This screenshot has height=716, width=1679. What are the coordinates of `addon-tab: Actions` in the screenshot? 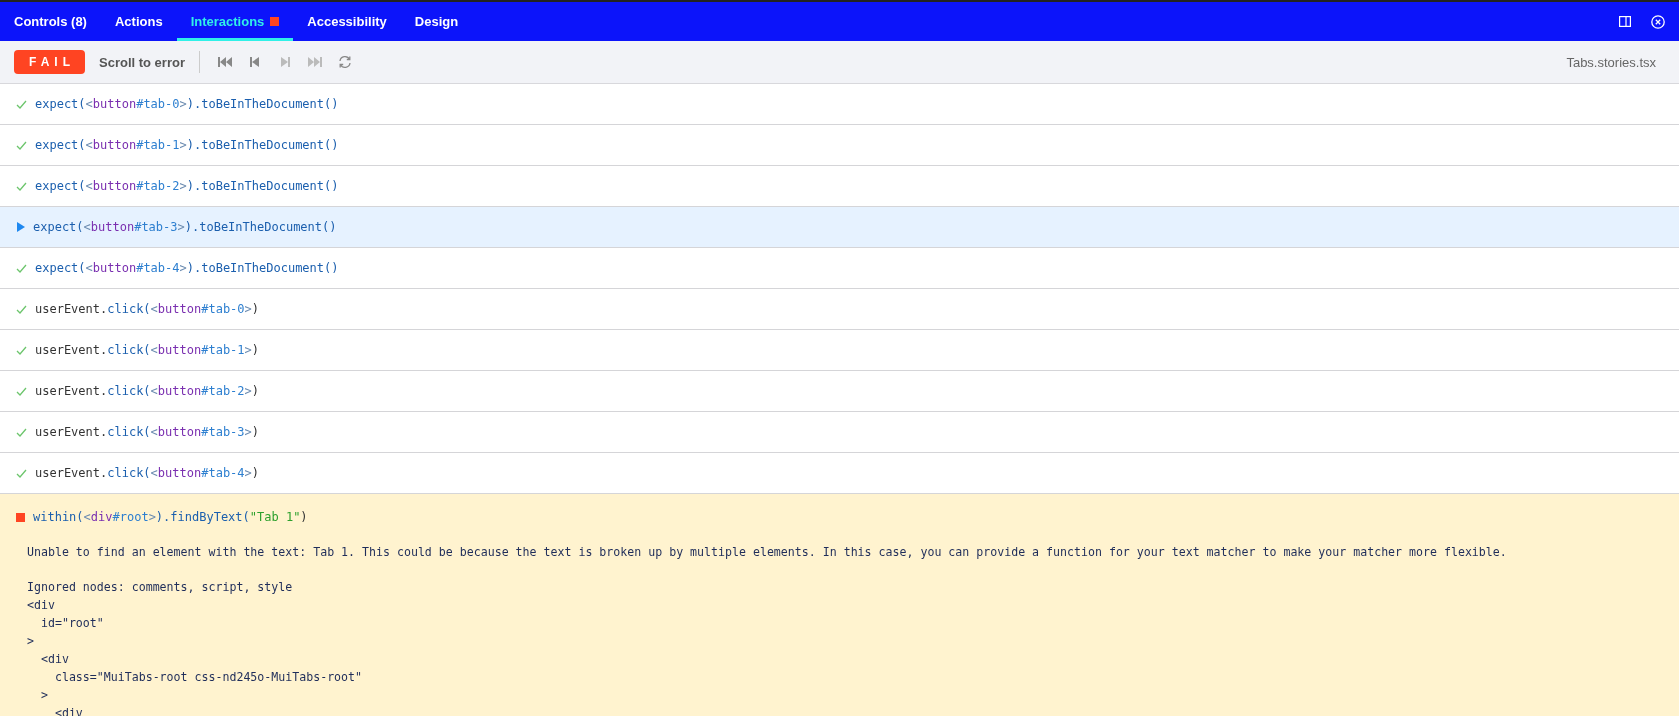 It's located at (138, 21).